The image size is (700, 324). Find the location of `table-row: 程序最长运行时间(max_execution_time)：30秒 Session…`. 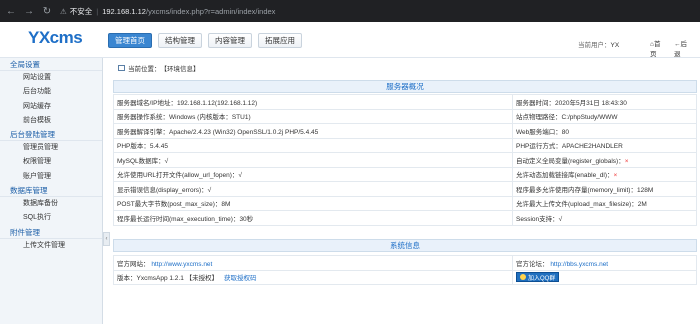

table-row: 程序最长运行时间(max_execution_time)：30秒 Session… is located at coordinates (405, 218).